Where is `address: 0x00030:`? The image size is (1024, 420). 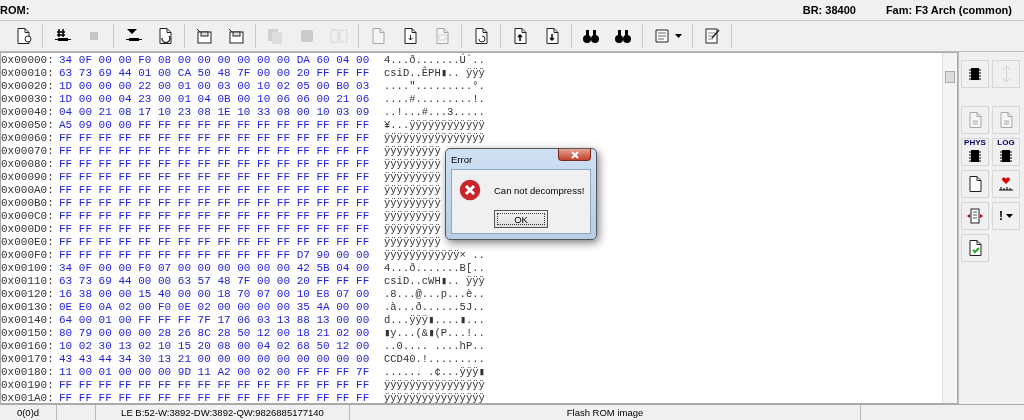
address: 0x00030: is located at coordinates (28, 99).